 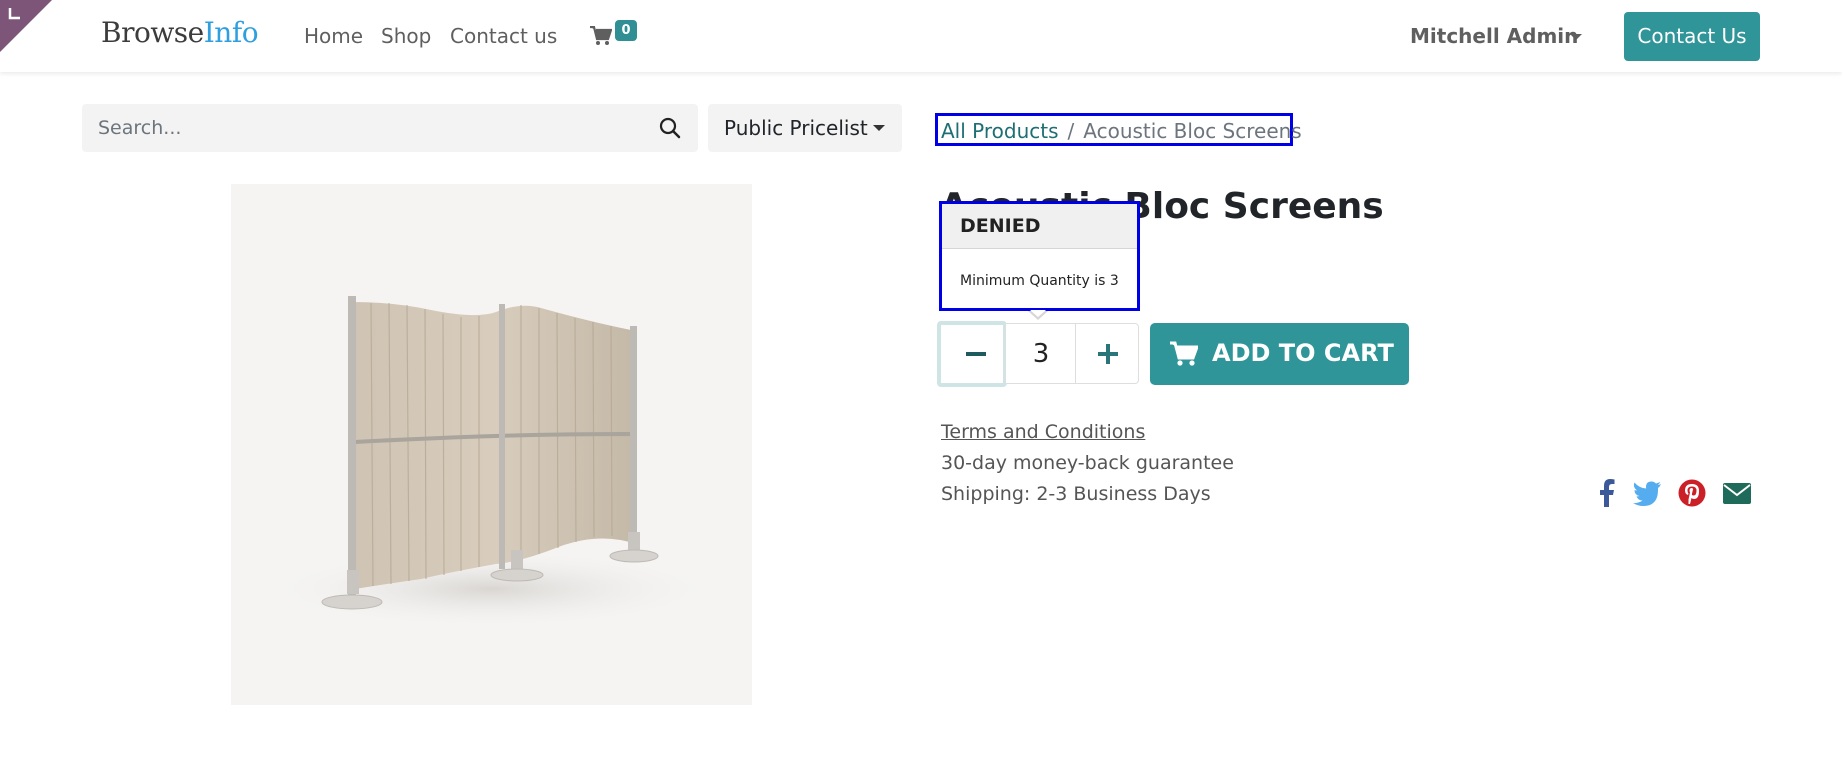 What do you see at coordinates (231, 32) in the screenshot?
I see `logo-text-info: Info` at bounding box center [231, 32].